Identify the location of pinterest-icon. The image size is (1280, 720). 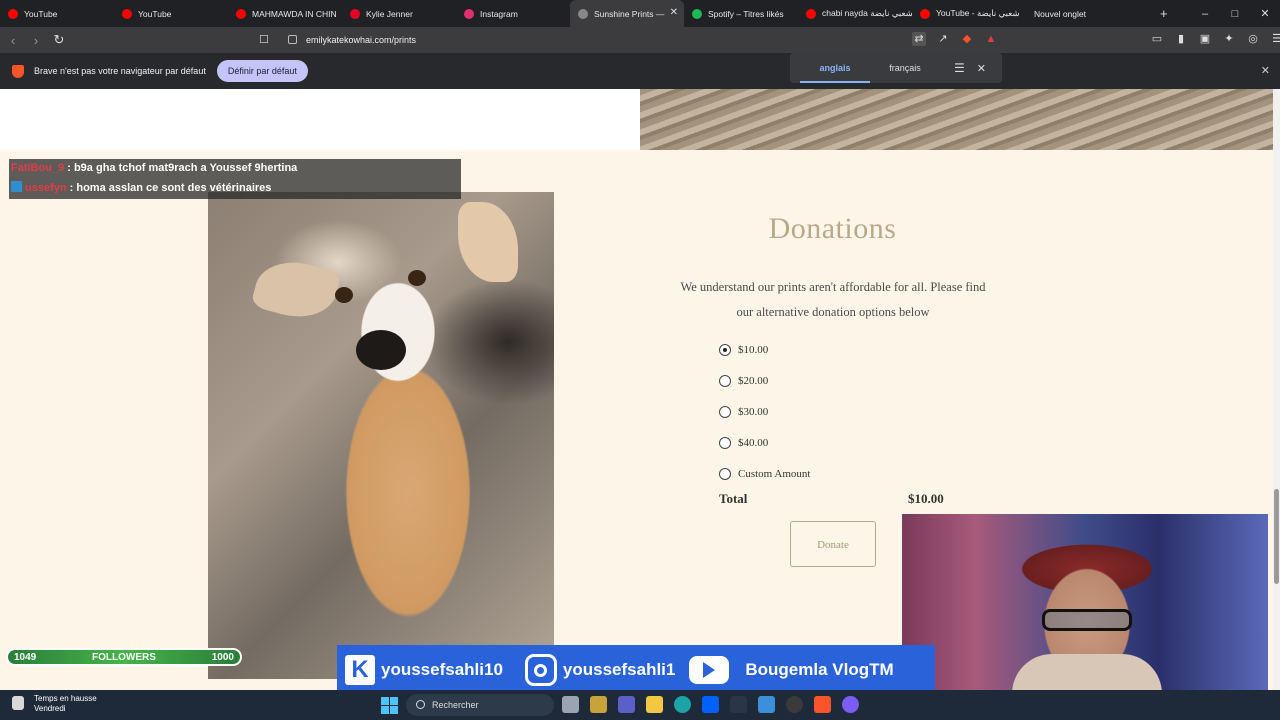
(355, 13).